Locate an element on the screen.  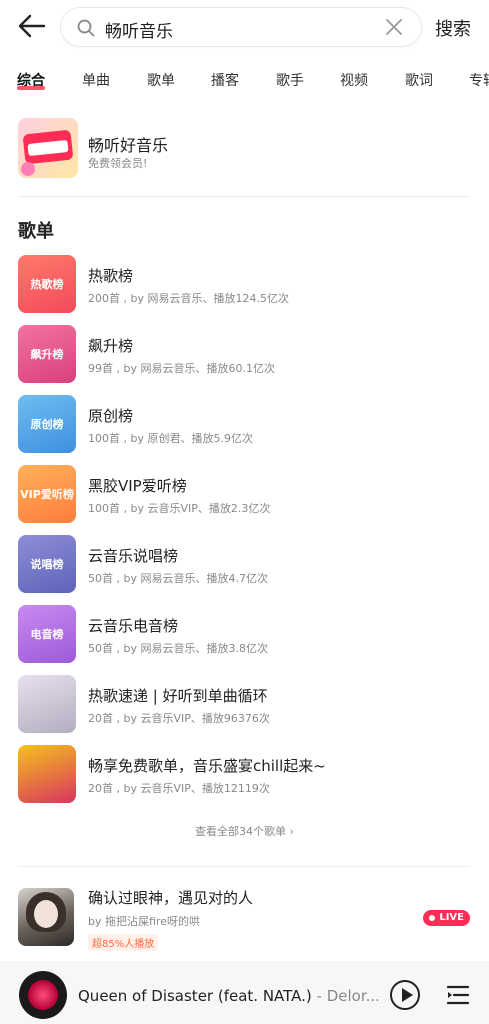
playlist-name: 云音乐说唱榜 is located at coordinates (133, 556).